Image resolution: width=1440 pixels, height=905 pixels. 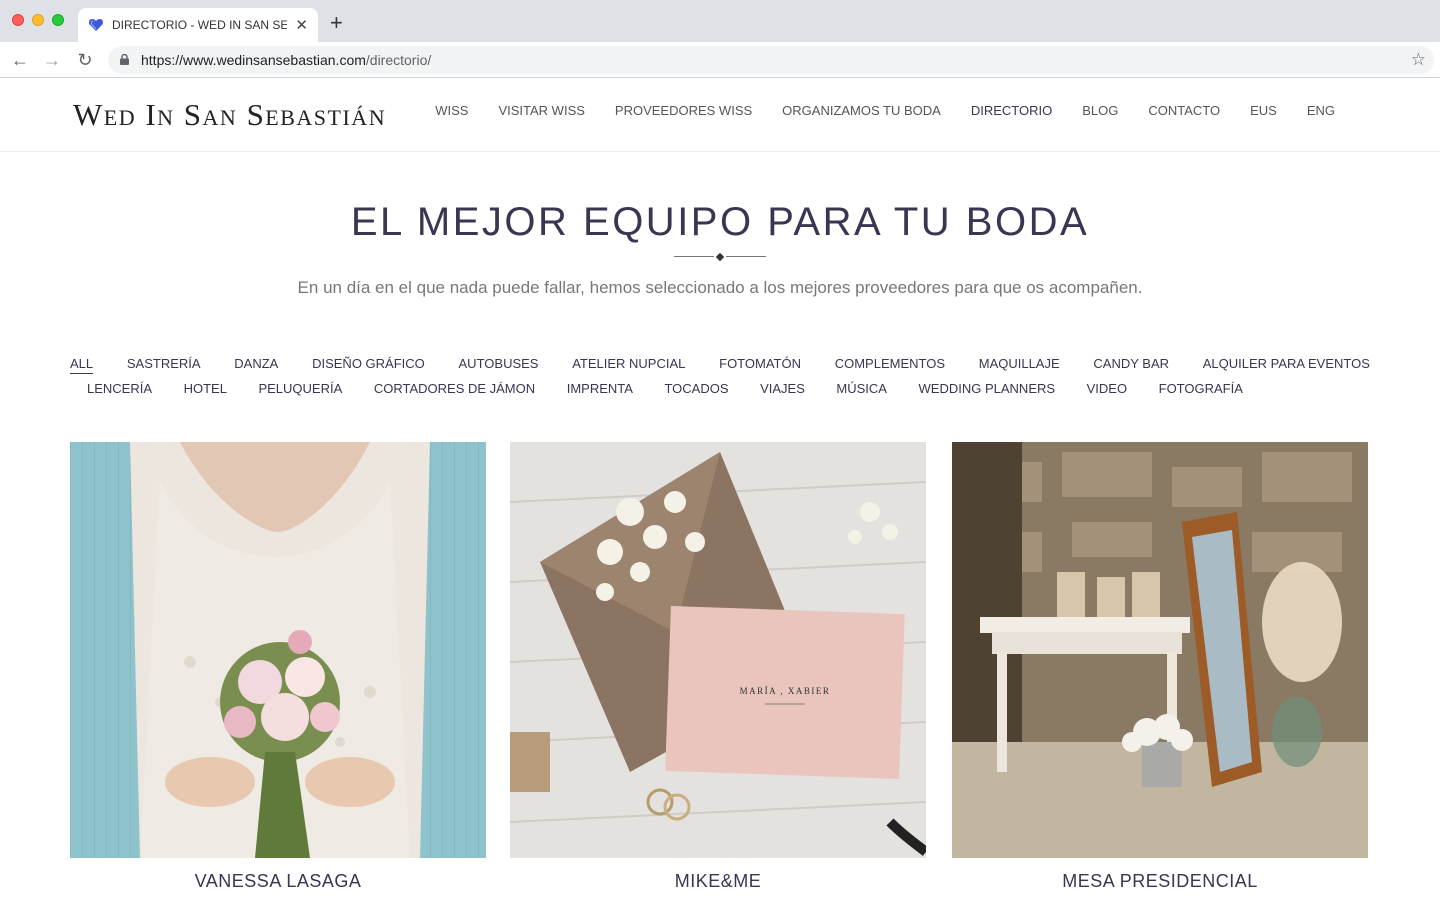 What do you see at coordinates (205, 388) in the screenshot?
I see `filter-hotel: HOTEL` at bounding box center [205, 388].